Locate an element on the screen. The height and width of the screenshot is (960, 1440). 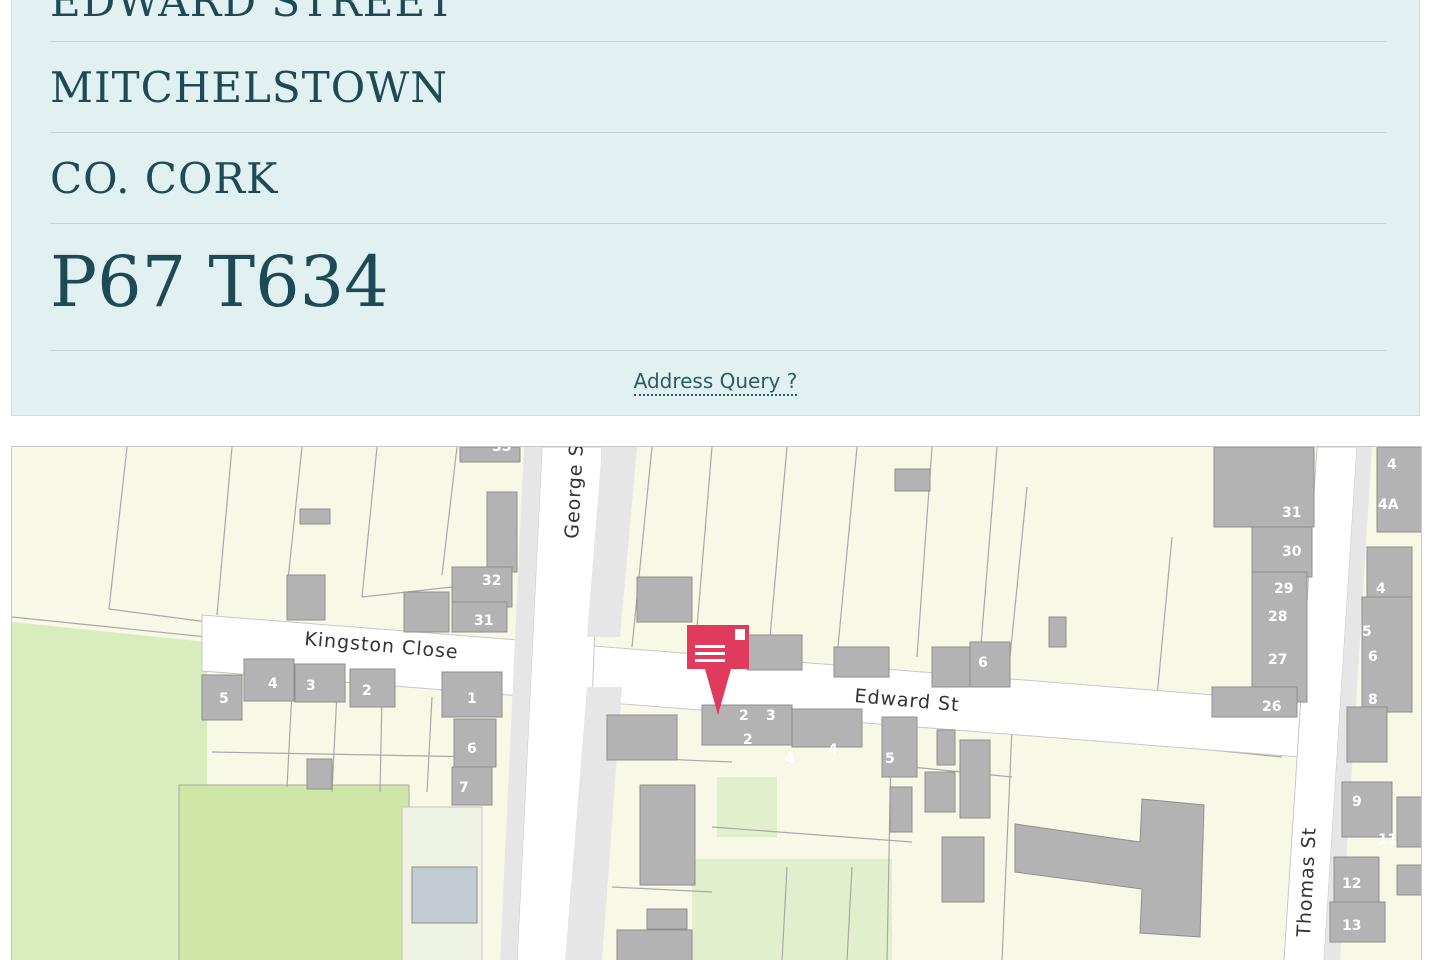
green-plot is located at coordinates (792, 909).